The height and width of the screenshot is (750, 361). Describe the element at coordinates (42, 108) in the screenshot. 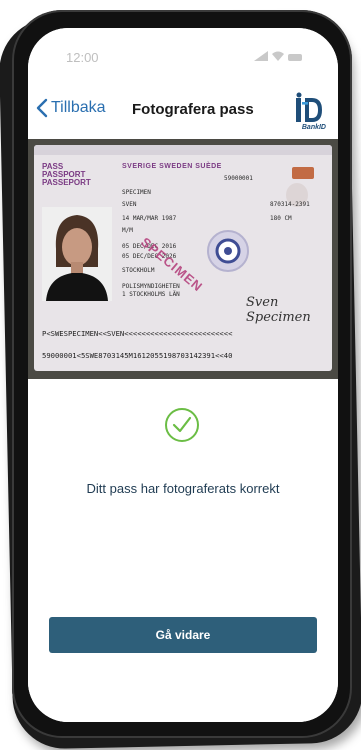

I see `chevron-left-icon` at that location.